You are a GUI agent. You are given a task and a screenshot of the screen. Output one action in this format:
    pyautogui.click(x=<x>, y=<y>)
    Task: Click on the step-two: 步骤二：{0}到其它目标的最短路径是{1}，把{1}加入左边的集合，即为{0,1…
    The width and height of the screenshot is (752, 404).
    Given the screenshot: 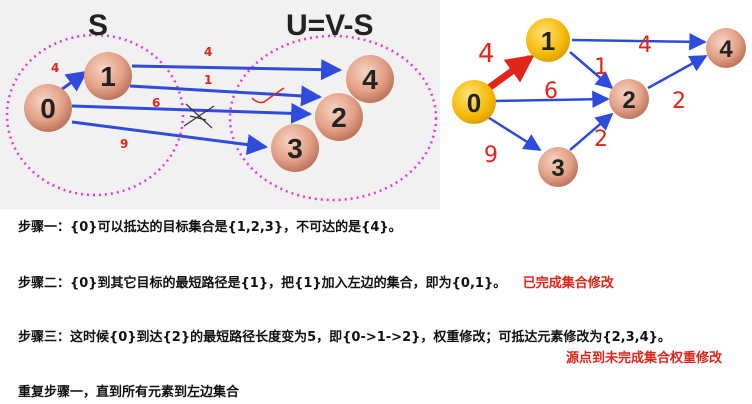 What is the action you would take?
    pyautogui.click(x=316, y=283)
    